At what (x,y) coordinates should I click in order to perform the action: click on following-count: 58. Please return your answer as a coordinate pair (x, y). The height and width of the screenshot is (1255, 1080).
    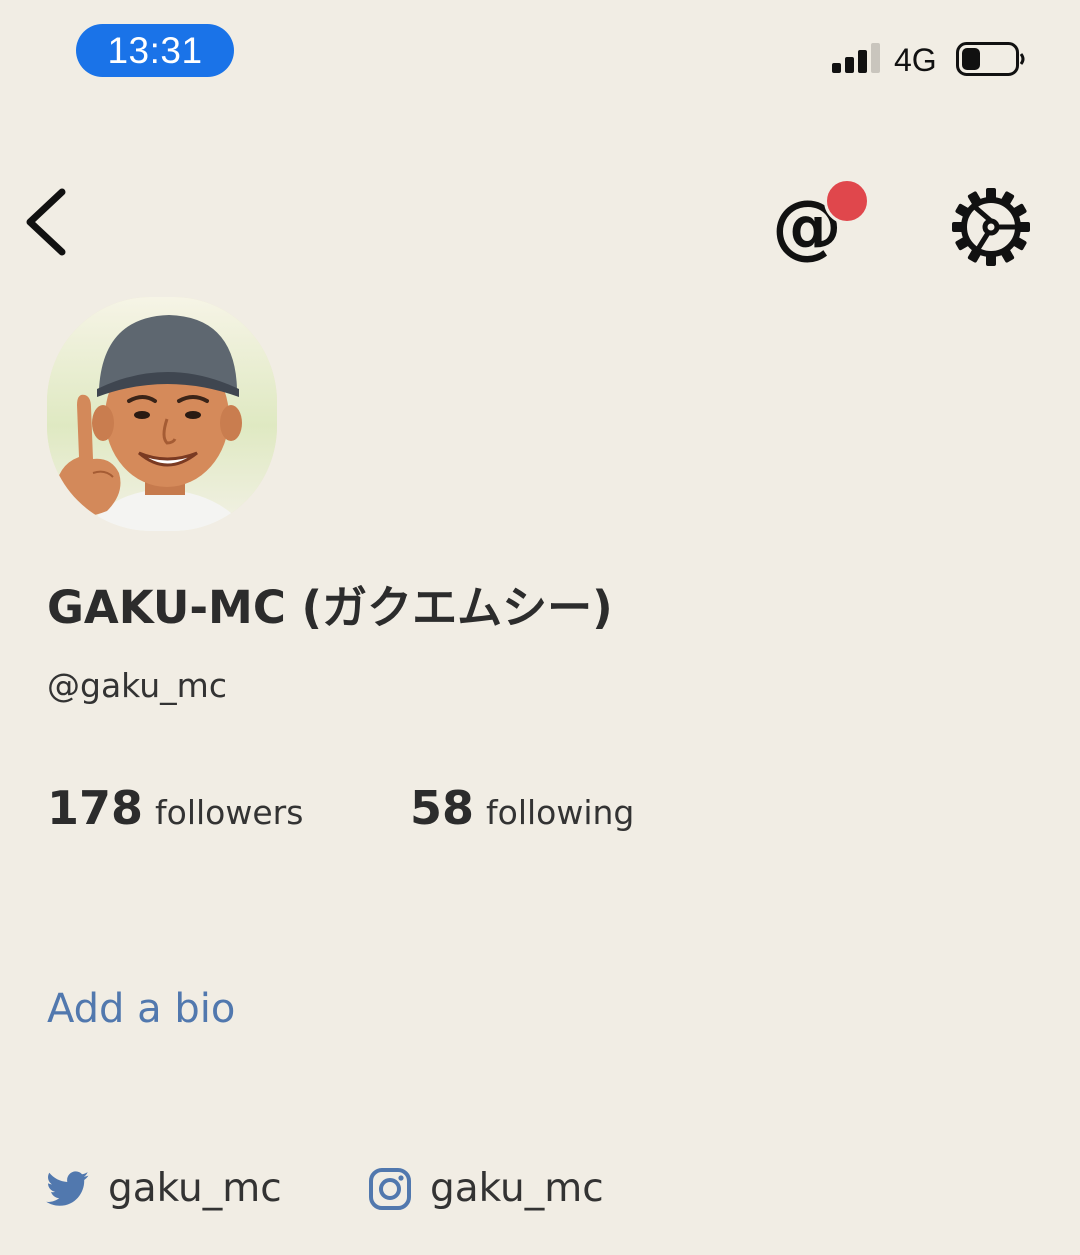
    Looking at the image, I should click on (442, 808).